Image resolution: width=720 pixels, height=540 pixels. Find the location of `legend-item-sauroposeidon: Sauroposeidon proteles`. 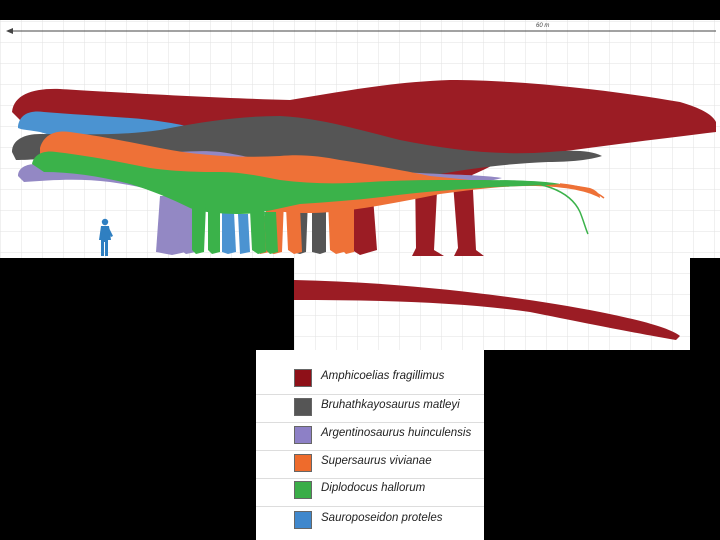

legend-item-sauroposeidon: Sauroposeidon proteles is located at coordinates (370, 520).